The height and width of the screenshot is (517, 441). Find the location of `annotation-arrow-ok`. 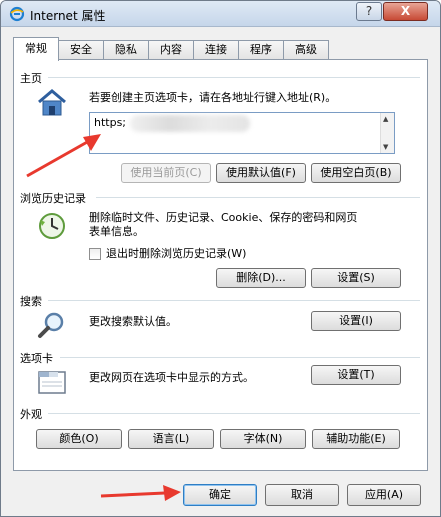

annotation-arrow-ok is located at coordinates (140, 493).